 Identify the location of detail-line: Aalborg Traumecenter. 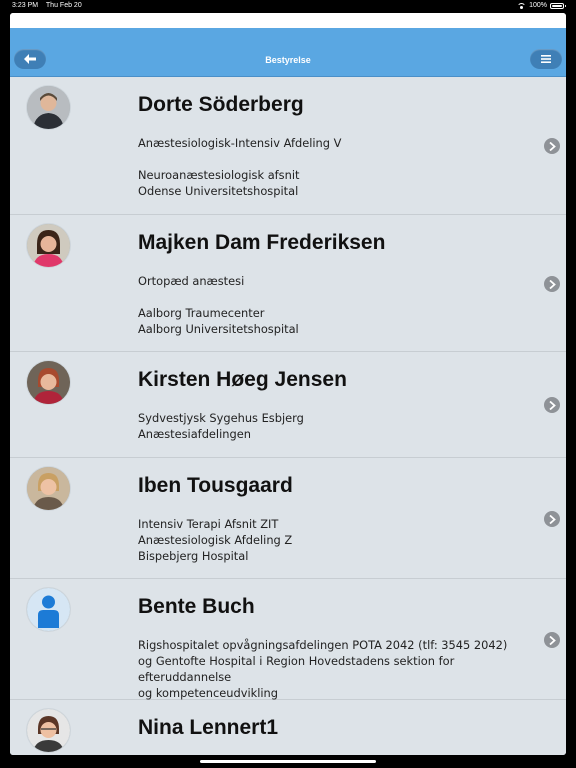
(201, 313).